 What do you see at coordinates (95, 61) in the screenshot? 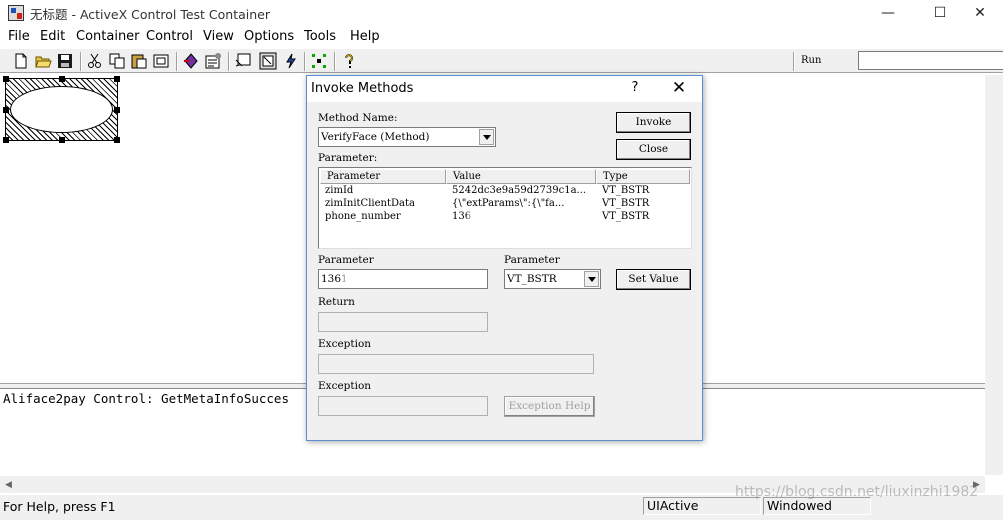
I see `cut-icon` at bounding box center [95, 61].